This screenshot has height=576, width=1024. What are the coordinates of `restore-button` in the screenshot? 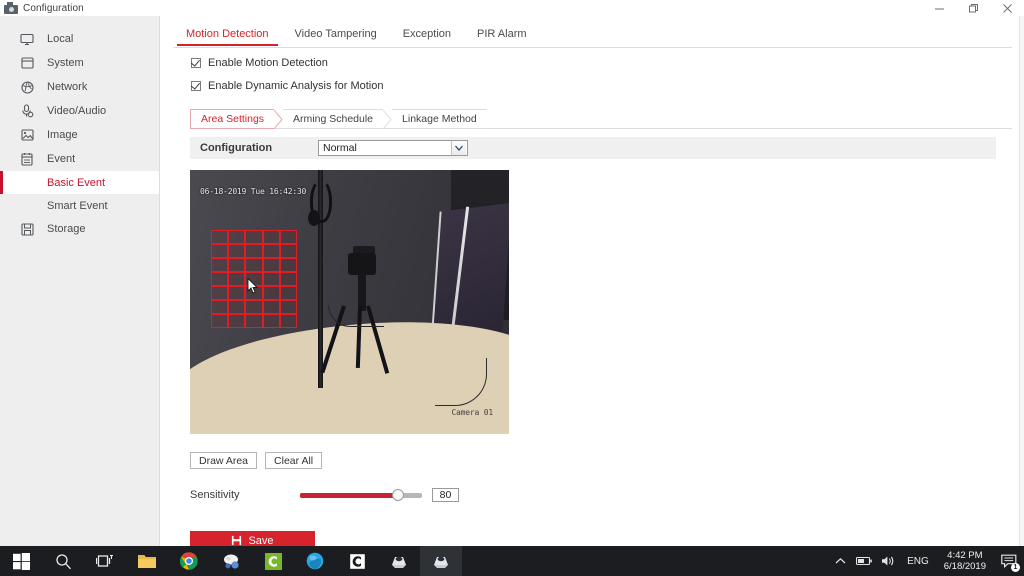 It's located at (973, 8).